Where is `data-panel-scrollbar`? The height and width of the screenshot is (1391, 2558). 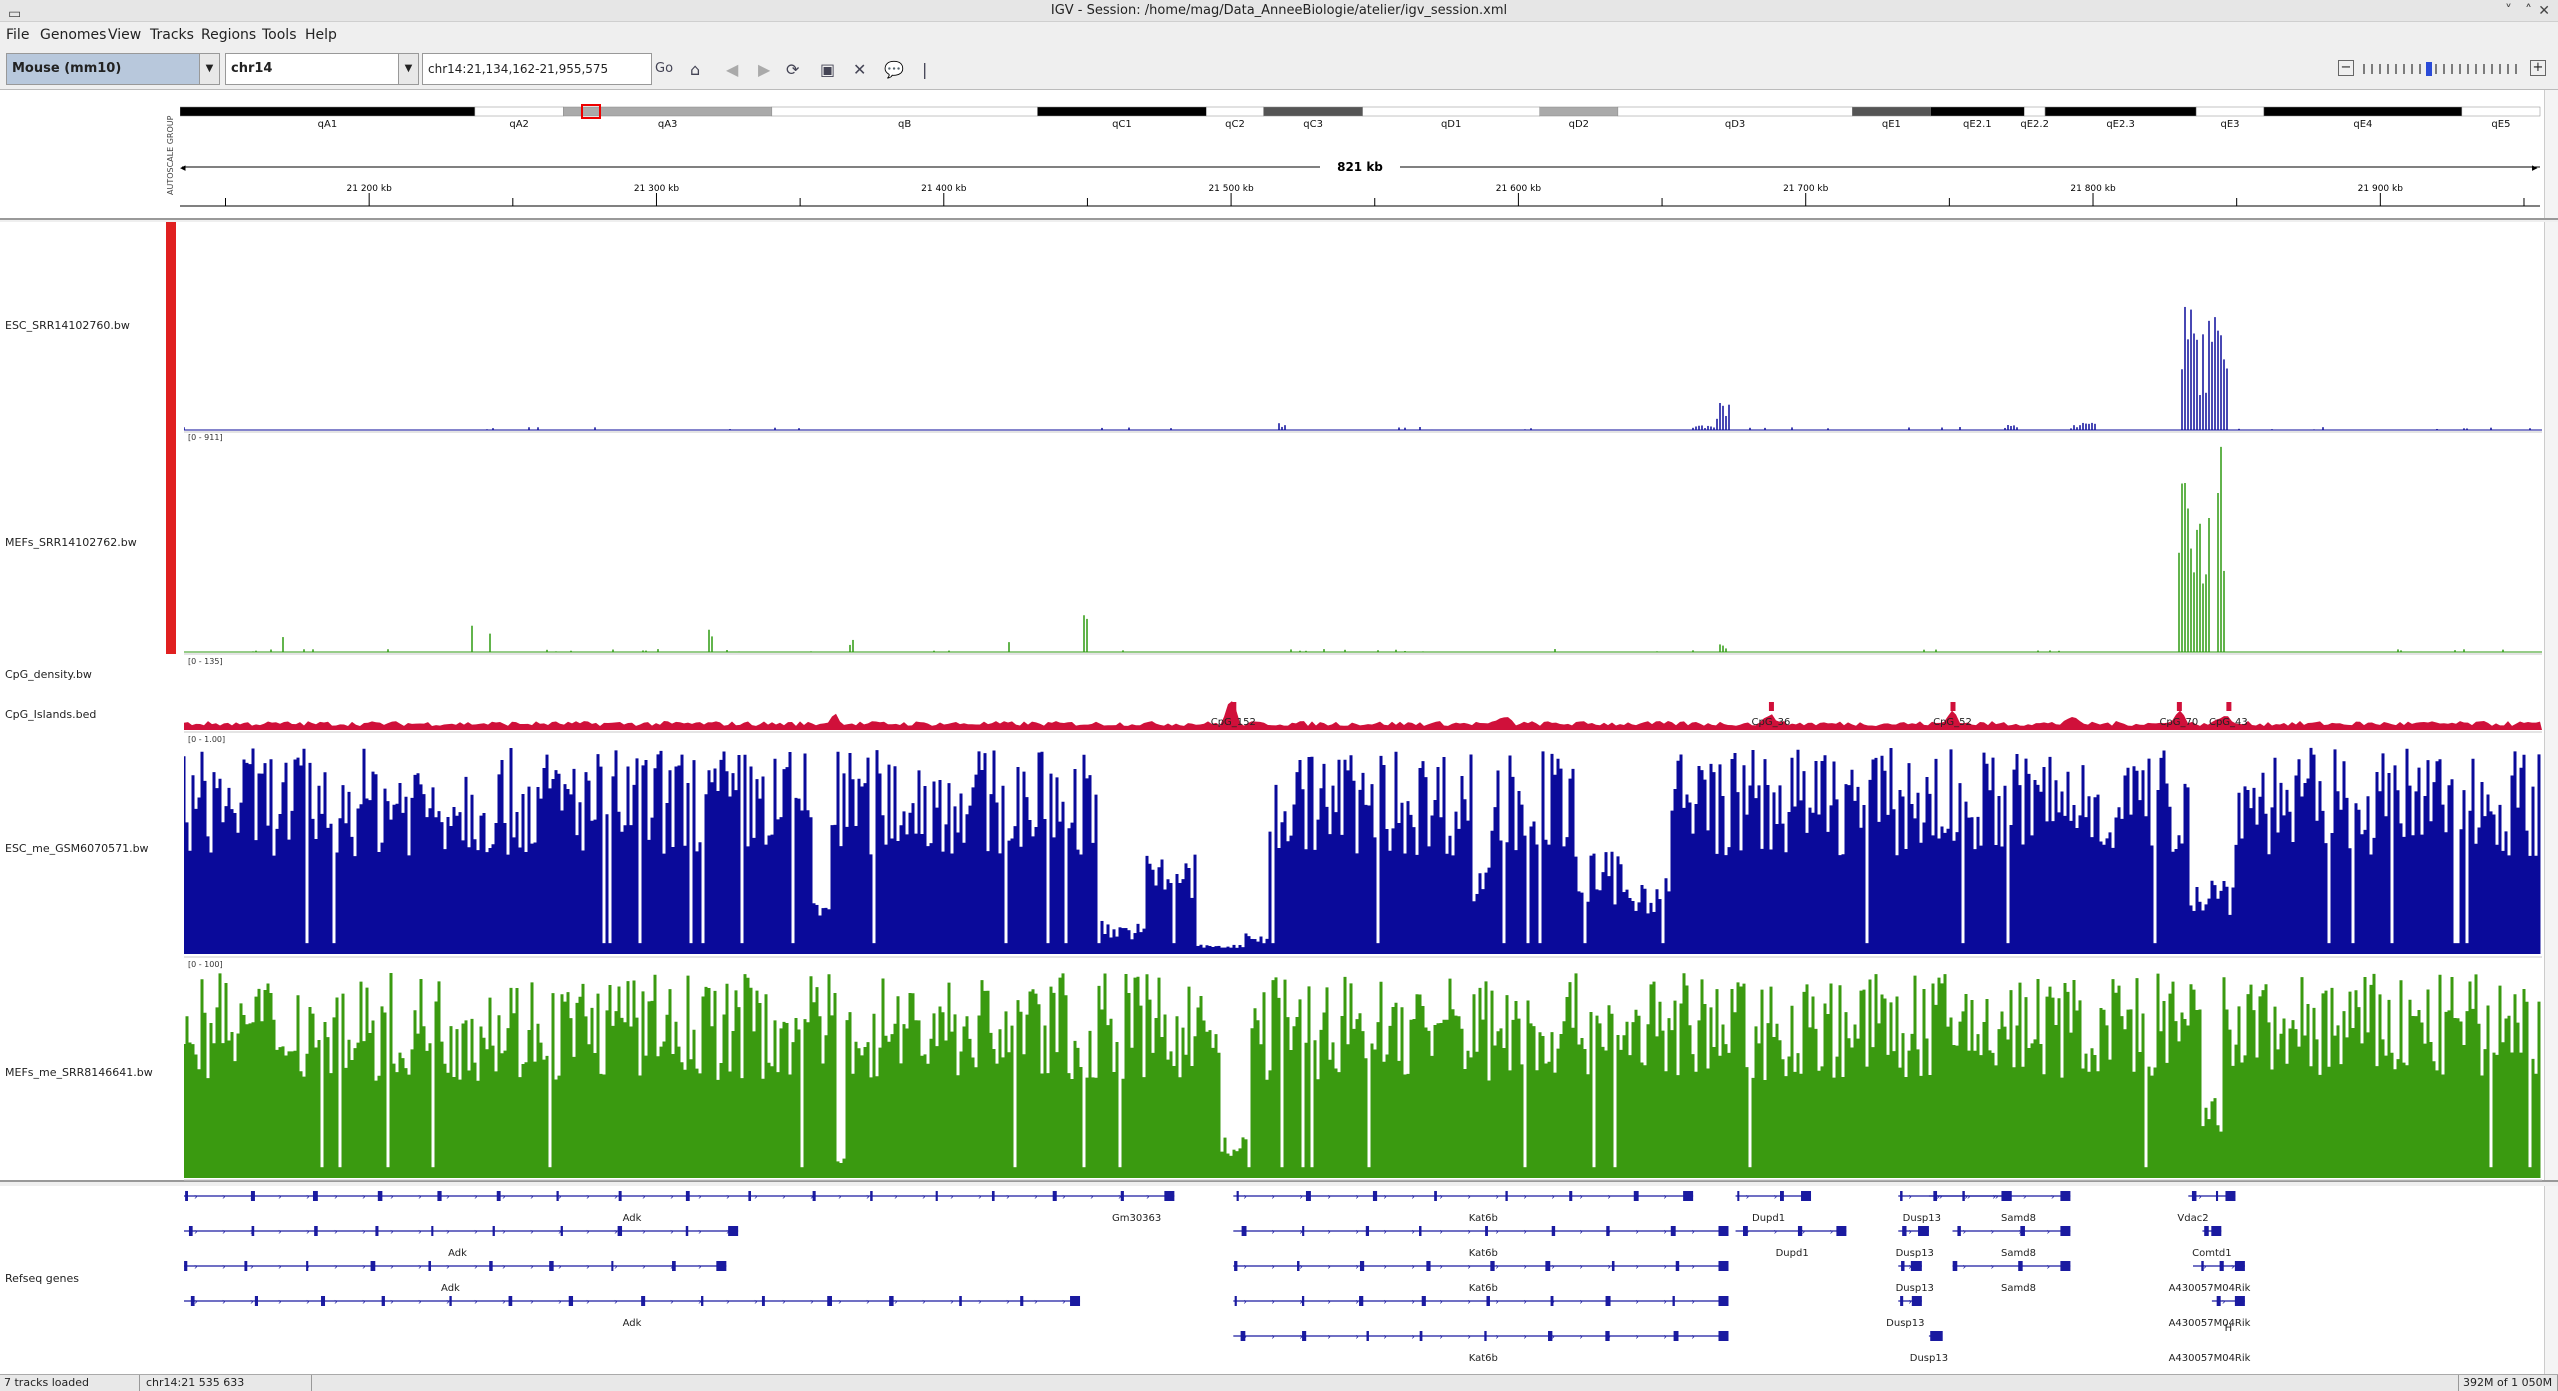
data-panel-scrollbar is located at coordinates (2551, 701).